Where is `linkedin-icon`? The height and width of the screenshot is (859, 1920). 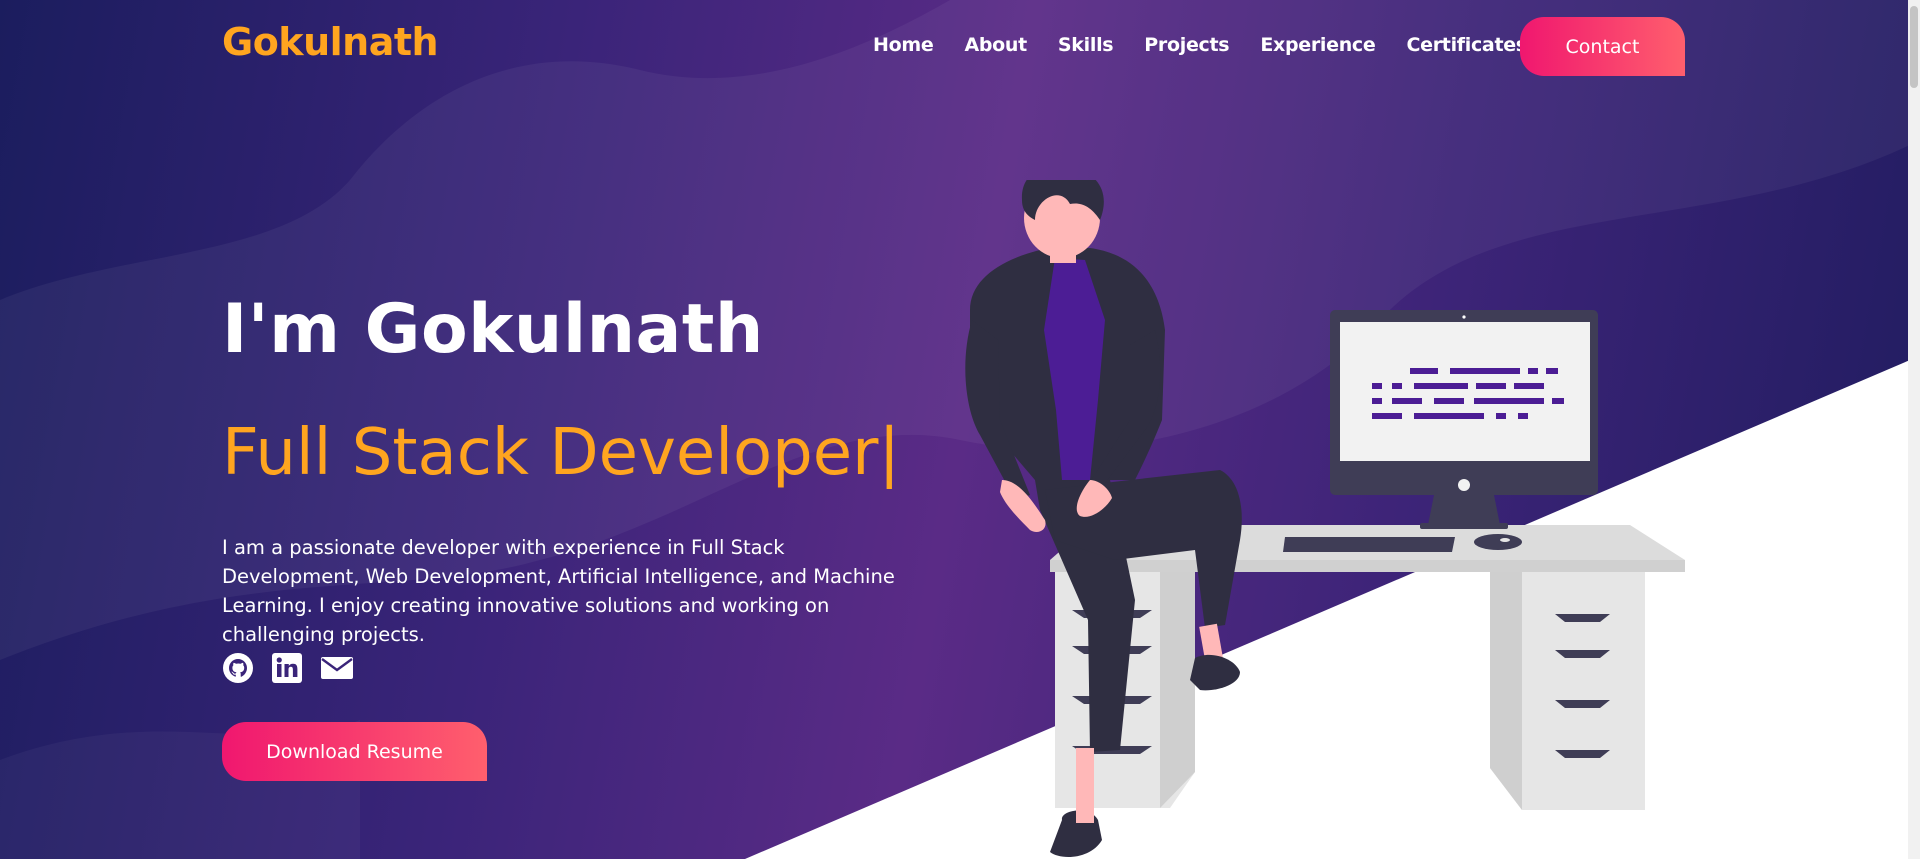
linkedin-icon is located at coordinates (287, 668).